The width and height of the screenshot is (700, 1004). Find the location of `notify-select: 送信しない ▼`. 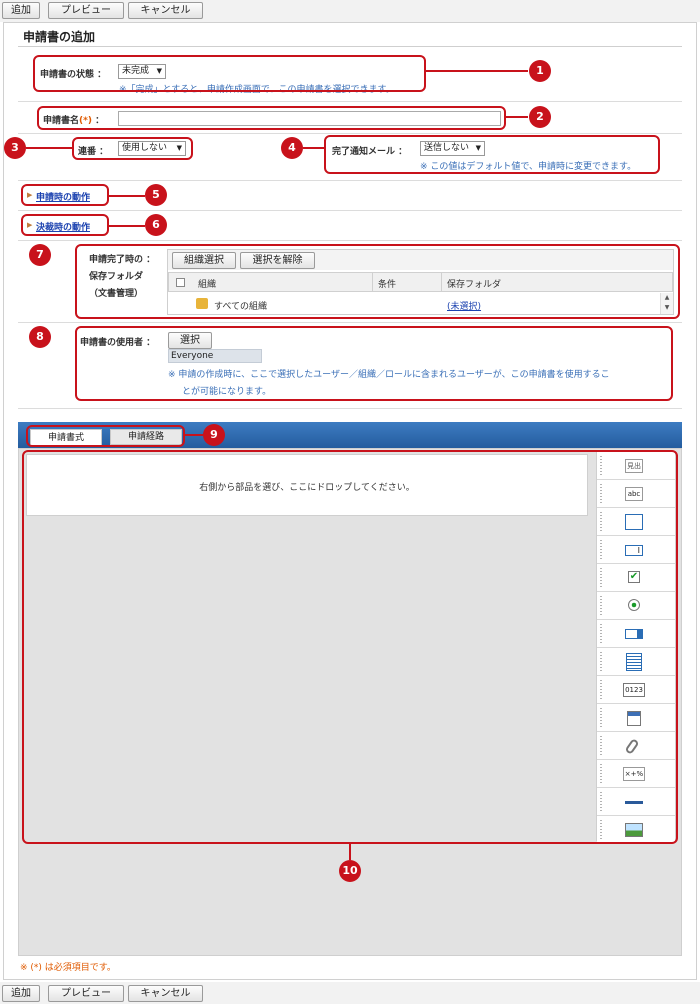

notify-select: 送信しない ▼ is located at coordinates (452, 148).